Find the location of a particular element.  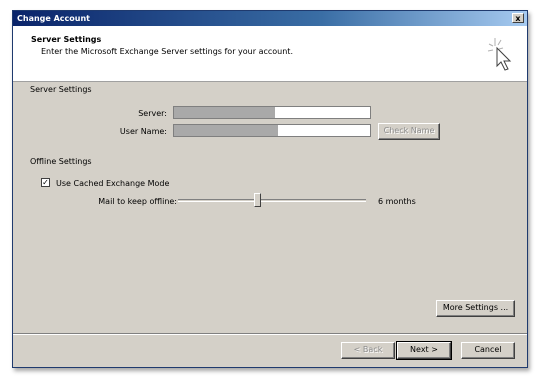

mail-offline-label: Mail to keep offline: is located at coordinates (137, 201).